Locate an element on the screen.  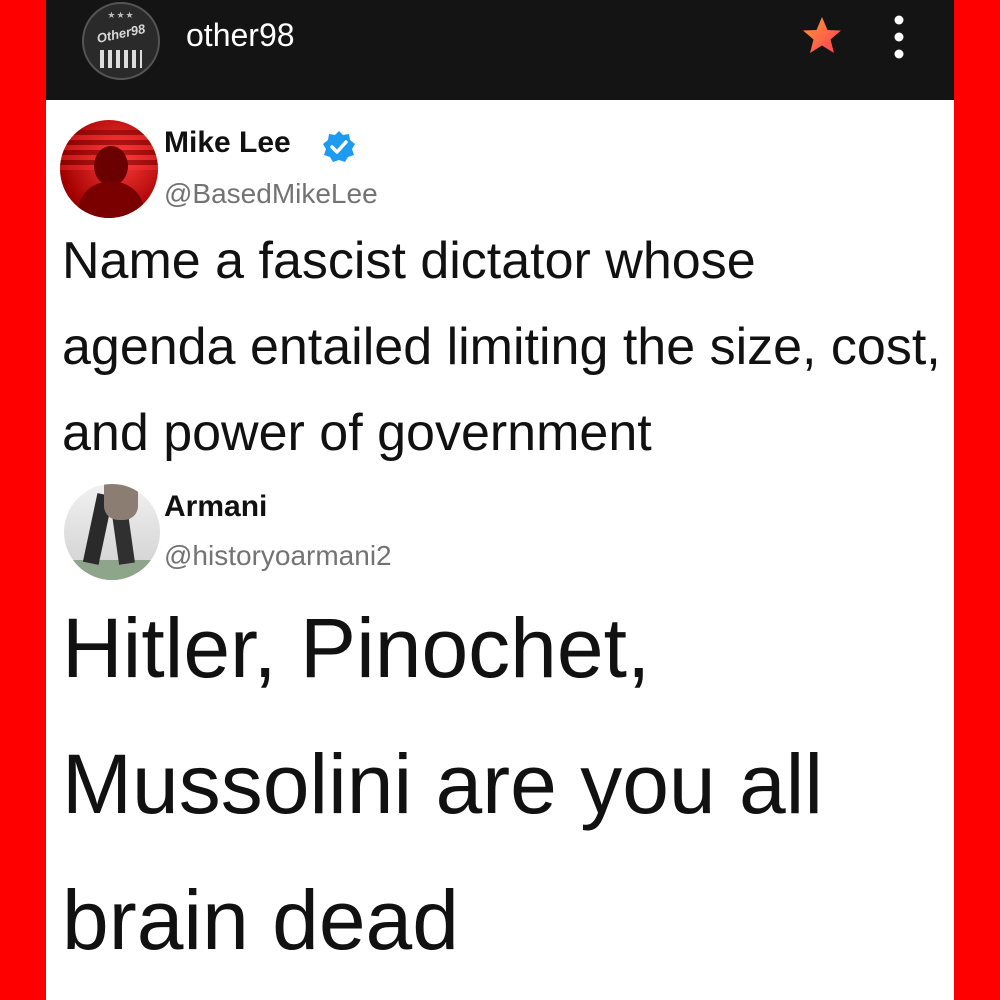
verified-badge-icon is located at coordinates (339, 146).